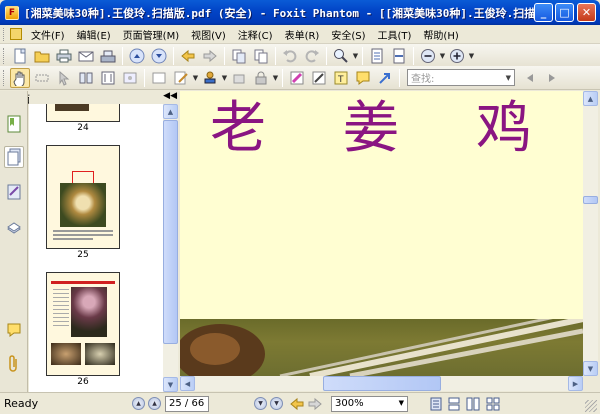 Image resolution: width=600 pixels, height=414 pixels. I want to click on menu-form: 表单(R), so click(302, 34).